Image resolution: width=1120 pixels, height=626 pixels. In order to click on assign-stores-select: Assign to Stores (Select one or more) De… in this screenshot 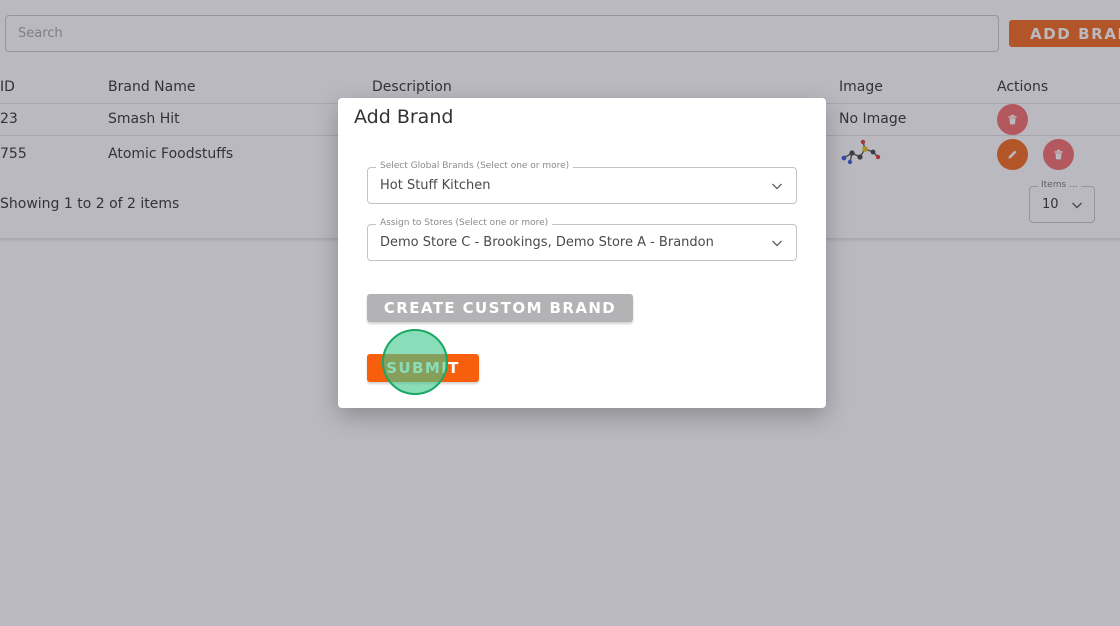, I will do `click(582, 239)`.